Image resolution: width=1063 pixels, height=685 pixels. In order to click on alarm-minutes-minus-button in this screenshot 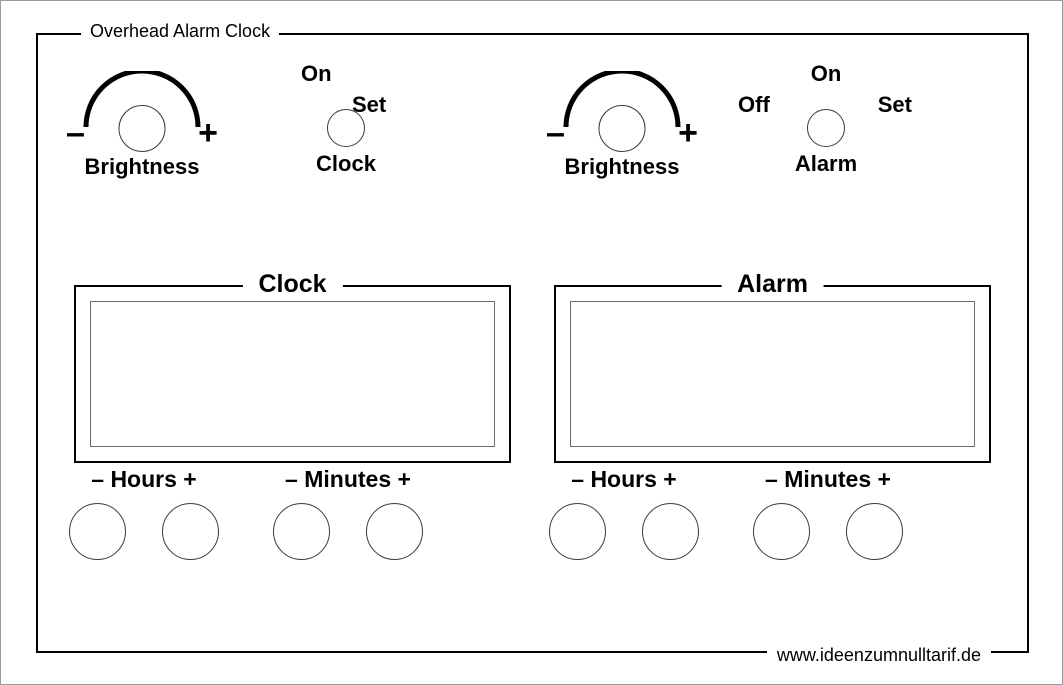, I will do `click(781, 531)`.